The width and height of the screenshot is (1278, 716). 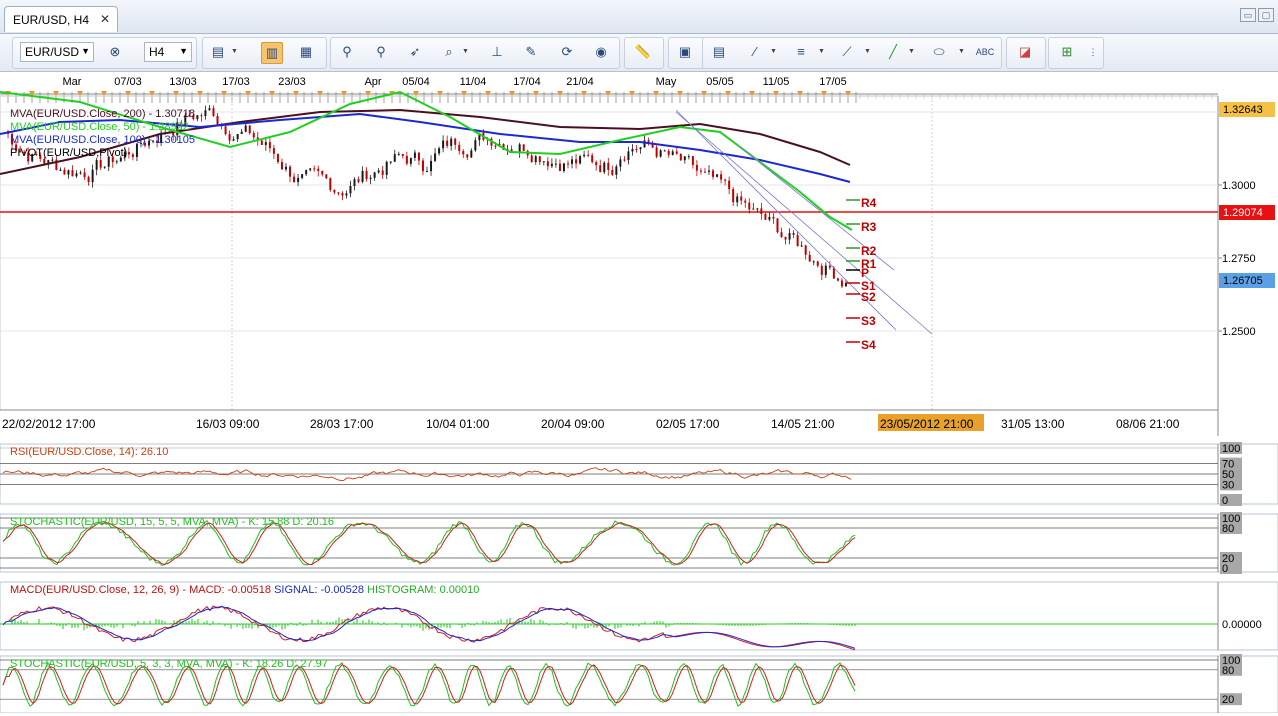 What do you see at coordinates (580, 82) in the screenshot?
I see `top-date-label: 21/04` at bounding box center [580, 82].